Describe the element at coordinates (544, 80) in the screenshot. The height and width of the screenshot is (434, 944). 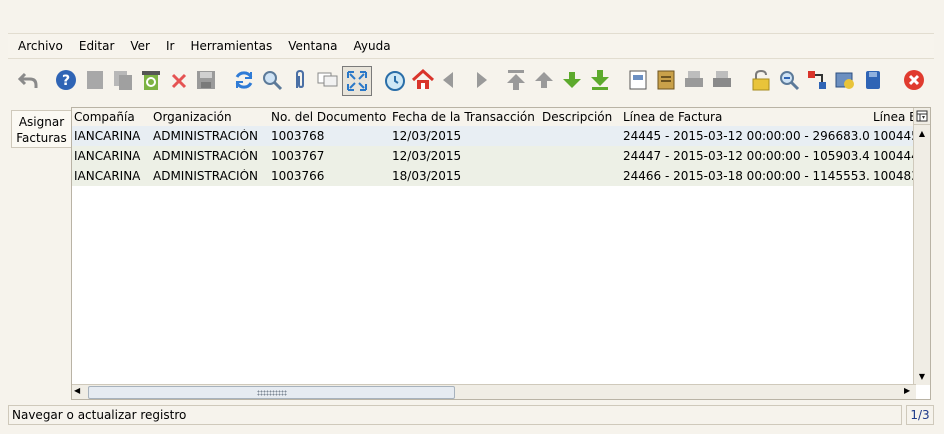
I see `previous-record-icon` at that location.